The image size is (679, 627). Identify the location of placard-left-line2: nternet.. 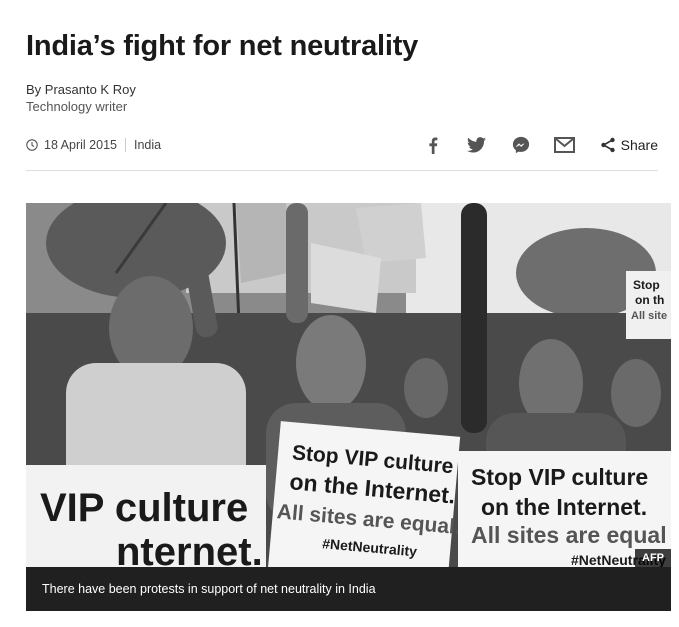
(189, 548).